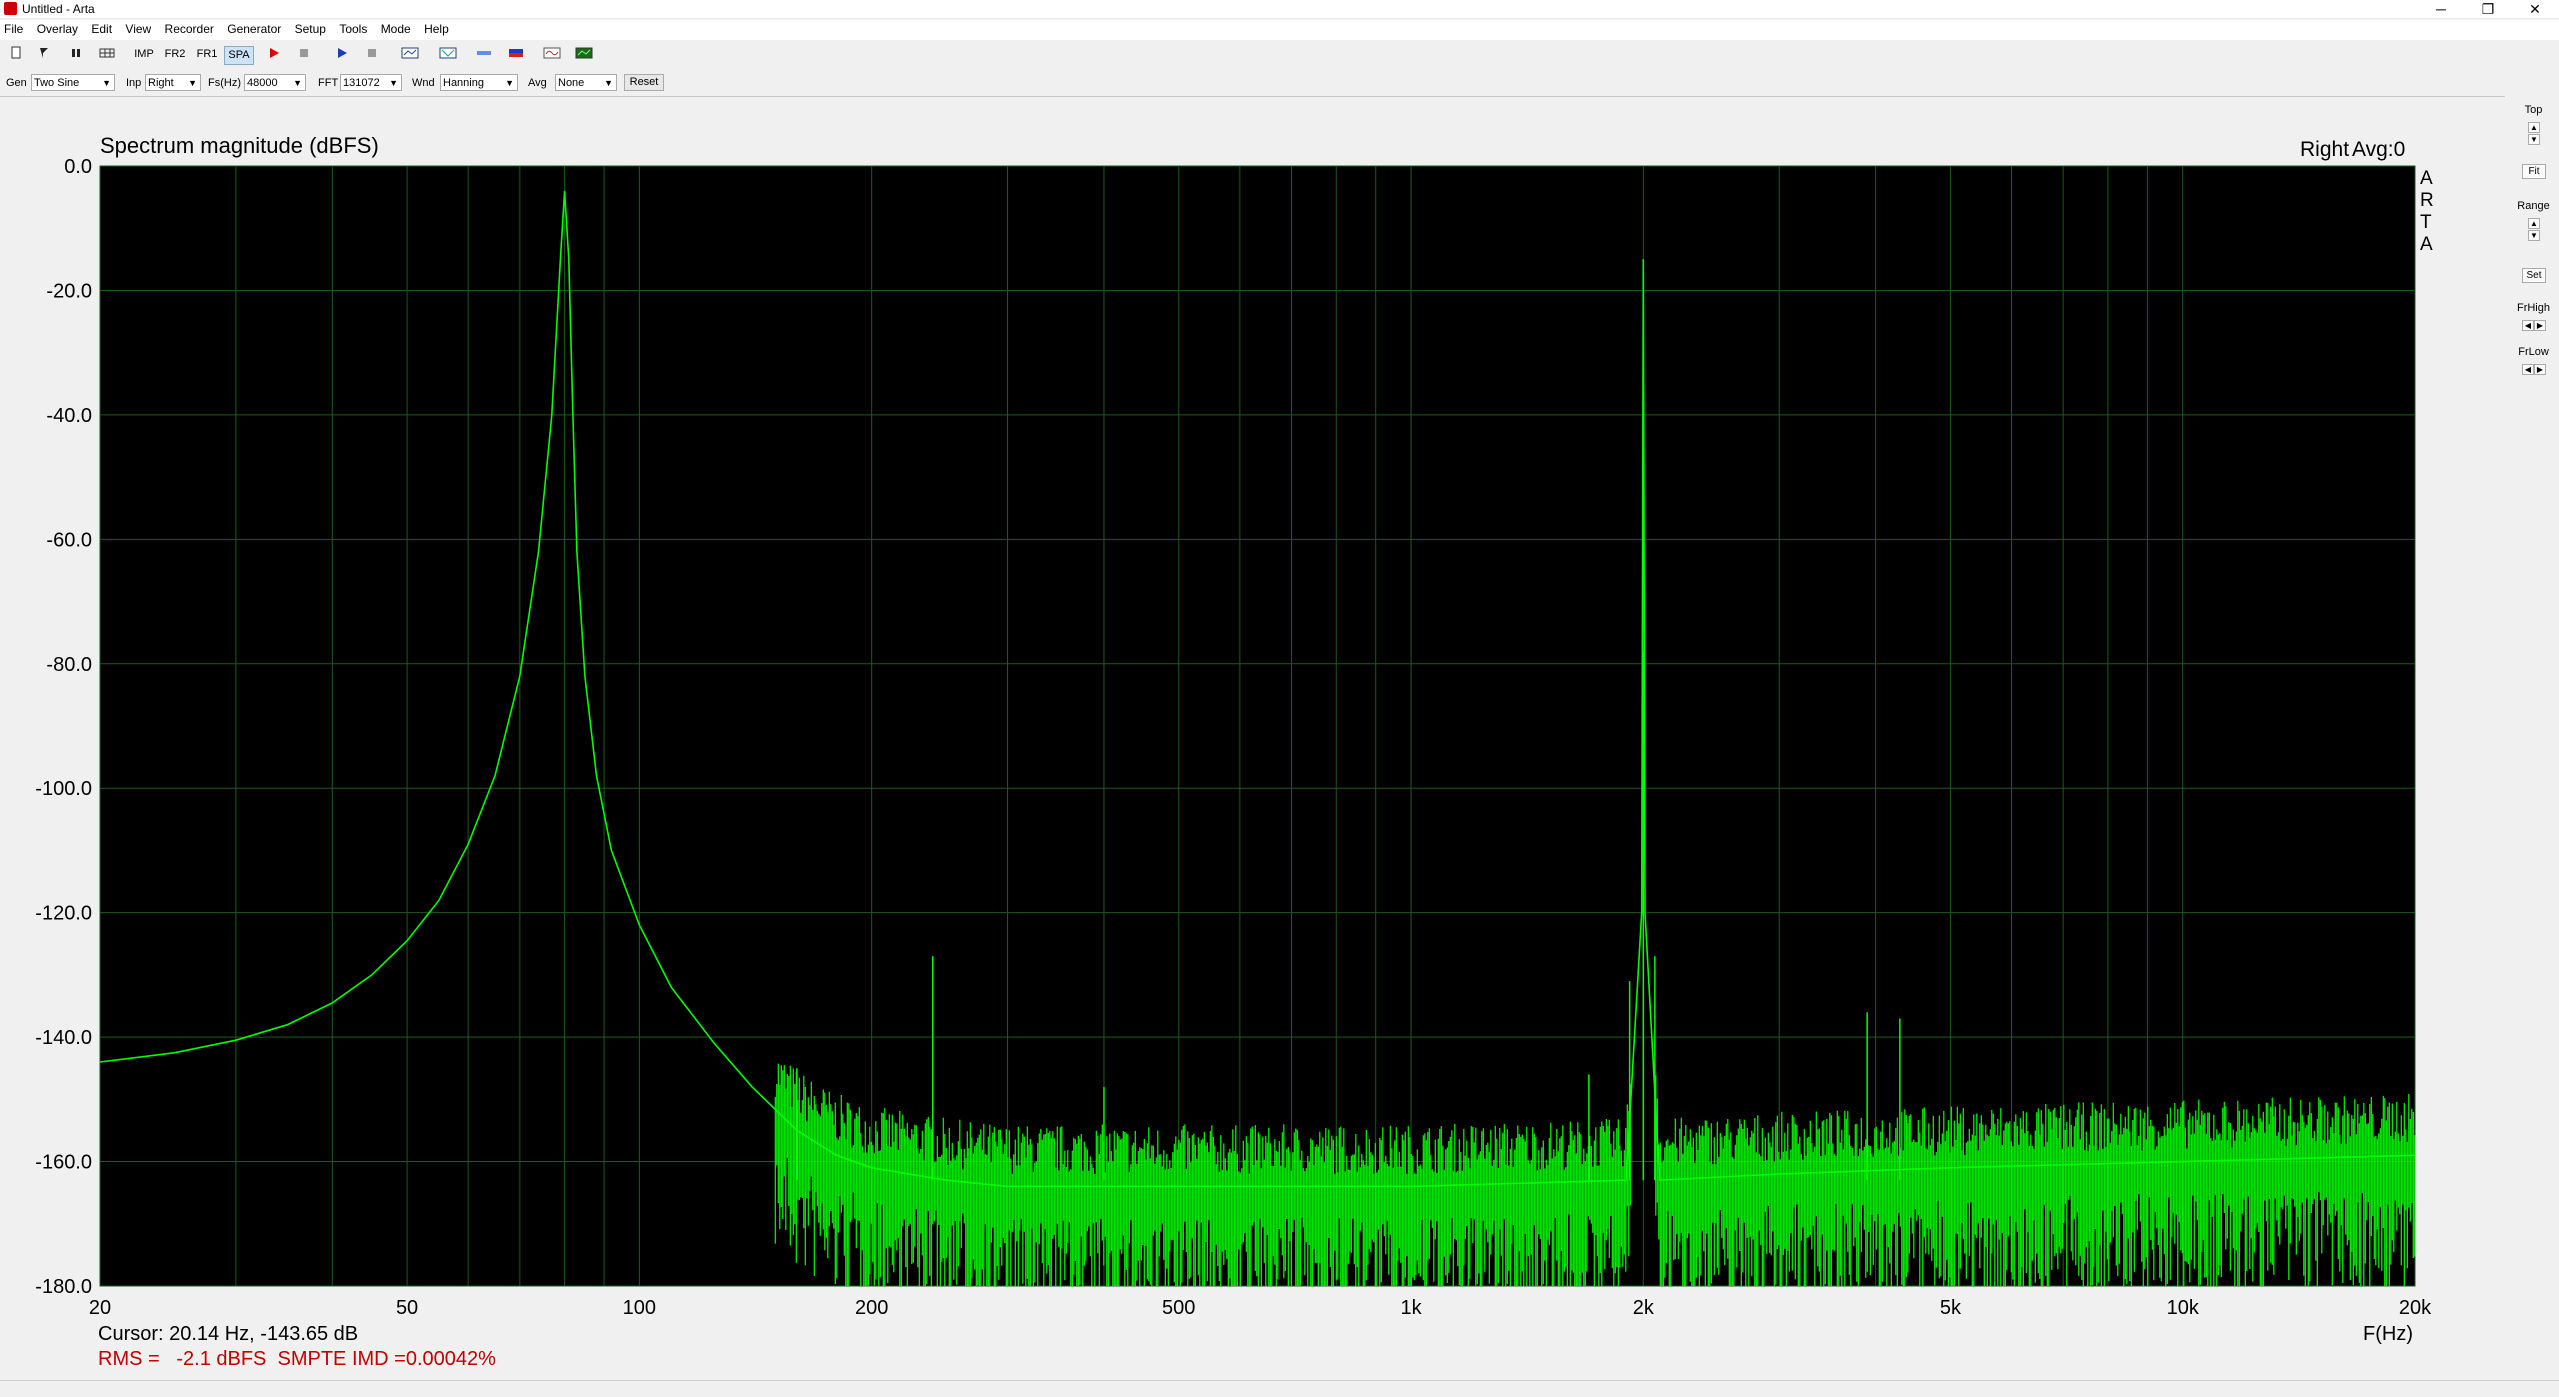 This screenshot has height=1397, width=2559. I want to click on menu-mode: Mode, so click(396, 29).